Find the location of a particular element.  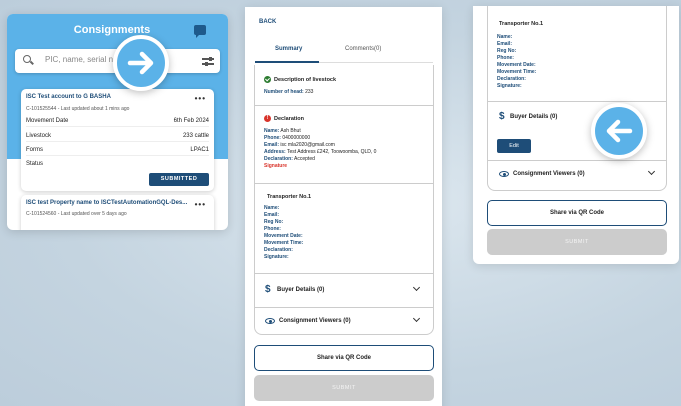

row-forms: Forms LPAC1 is located at coordinates (117, 151).